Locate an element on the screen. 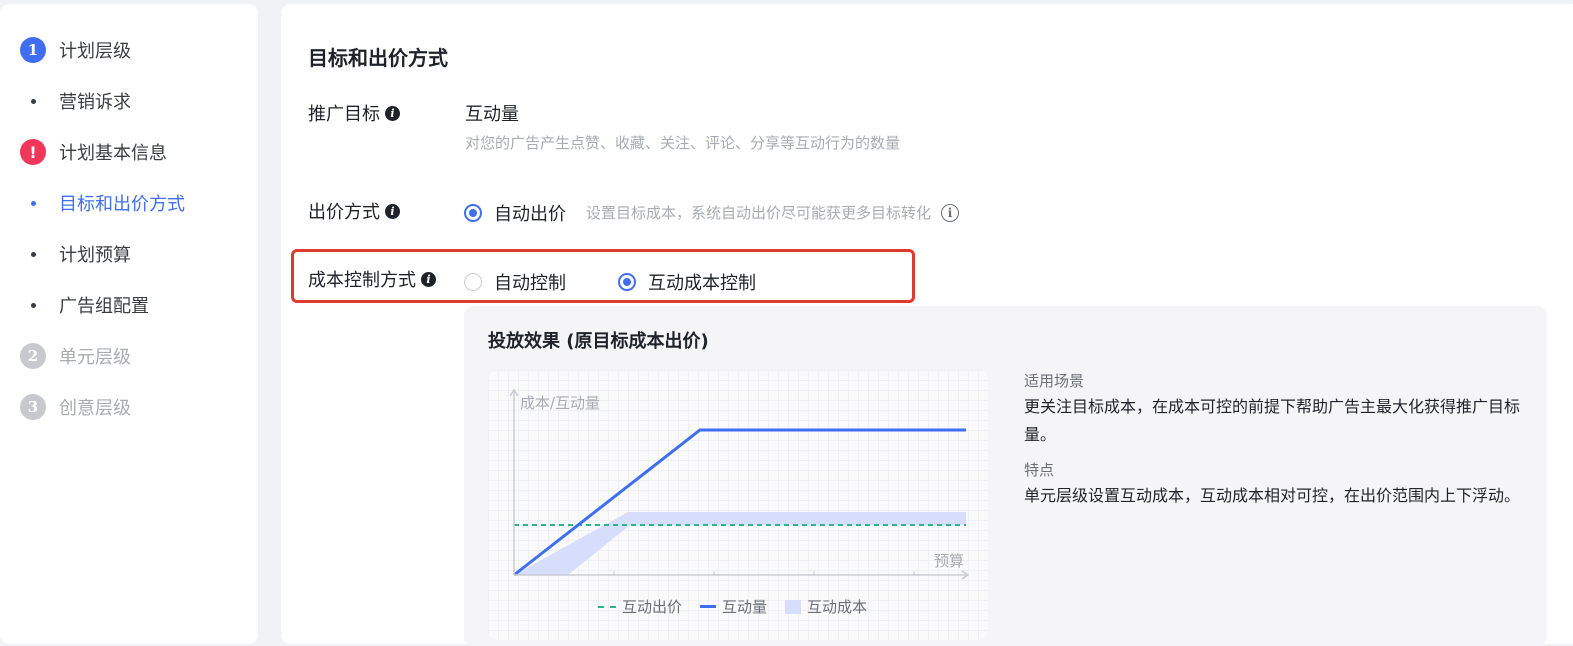 This screenshot has width=1573, height=646. bid-hint: 设置目标成本，系统自动出价尽可能获更多目标转化 i is located at coordinates (773, 212).